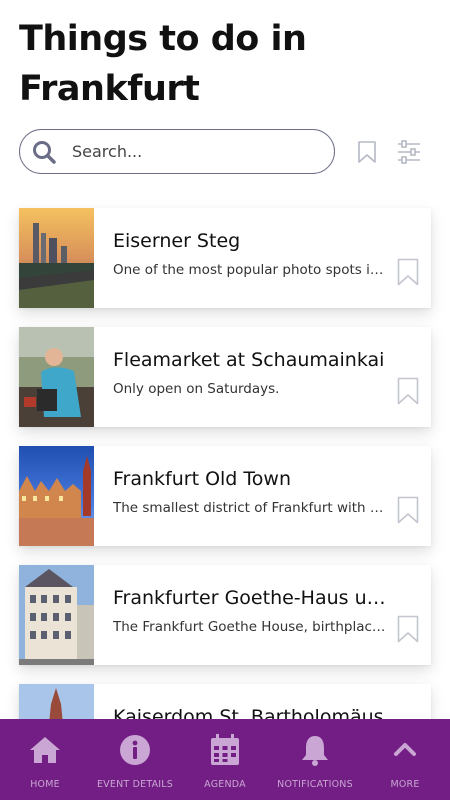 The image size is (450, 800). I want to click on chevron-up-icon, so click(405, 749).